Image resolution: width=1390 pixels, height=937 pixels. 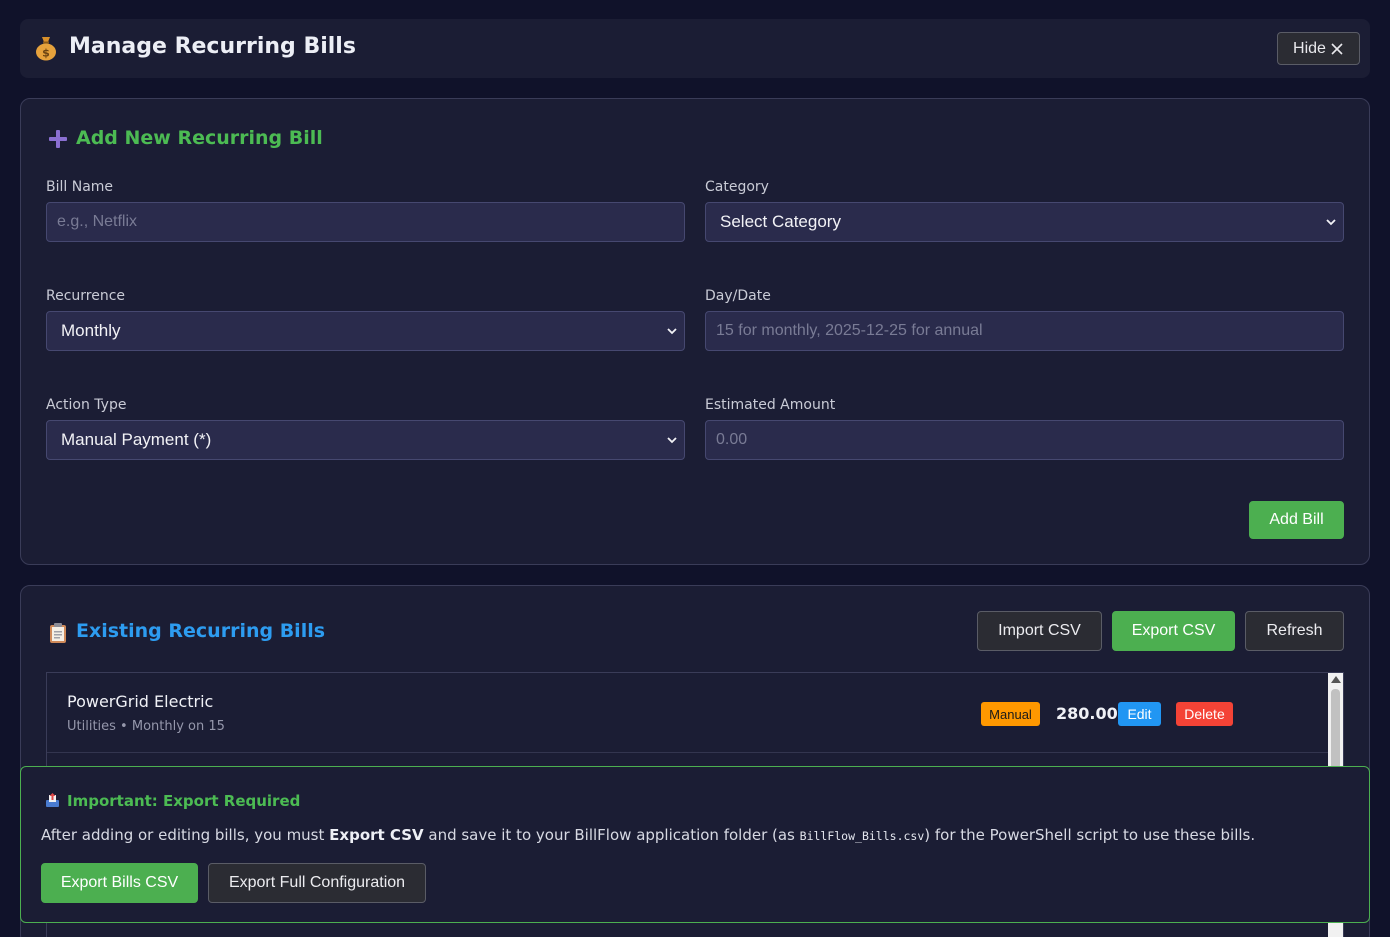 I want to click on recurrence-select-value: Monthly, so click(x=91, y=330).